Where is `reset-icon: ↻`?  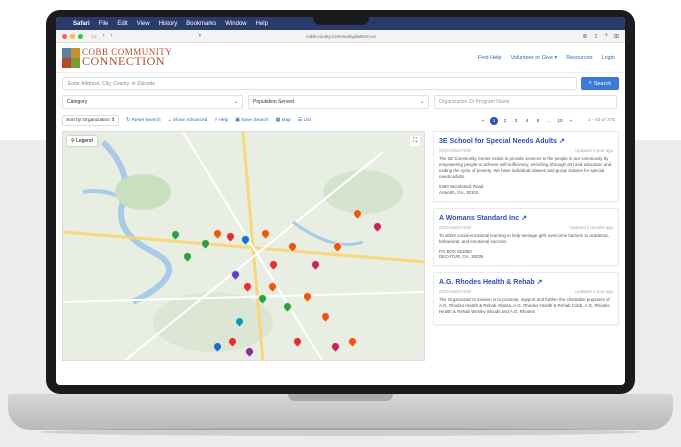 reset-icon: ↻ is located at coordinates (128, 120).